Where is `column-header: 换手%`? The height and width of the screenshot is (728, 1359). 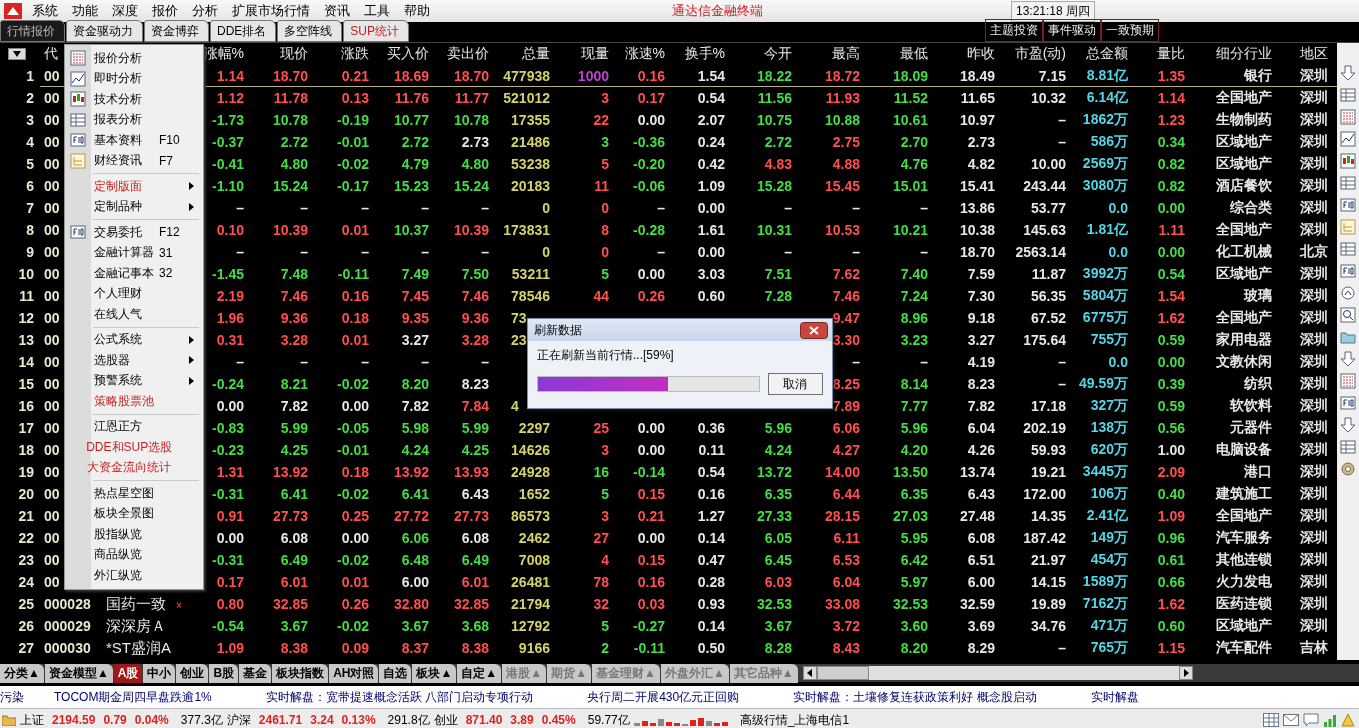 column-header: 换手% is located at coordinates (695, 54).